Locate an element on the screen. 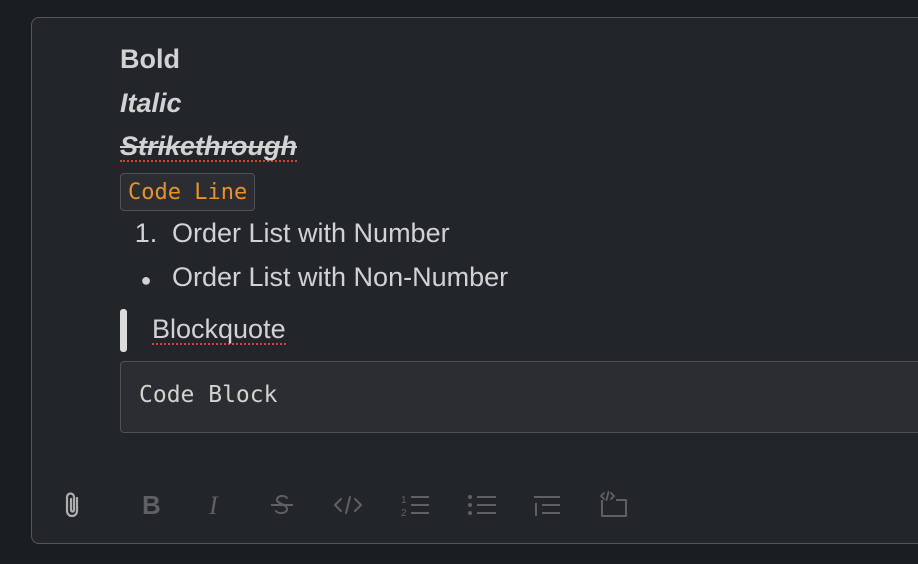 The image size is (918, 564). code-block: Code Block is located at coordinates (519, 397).